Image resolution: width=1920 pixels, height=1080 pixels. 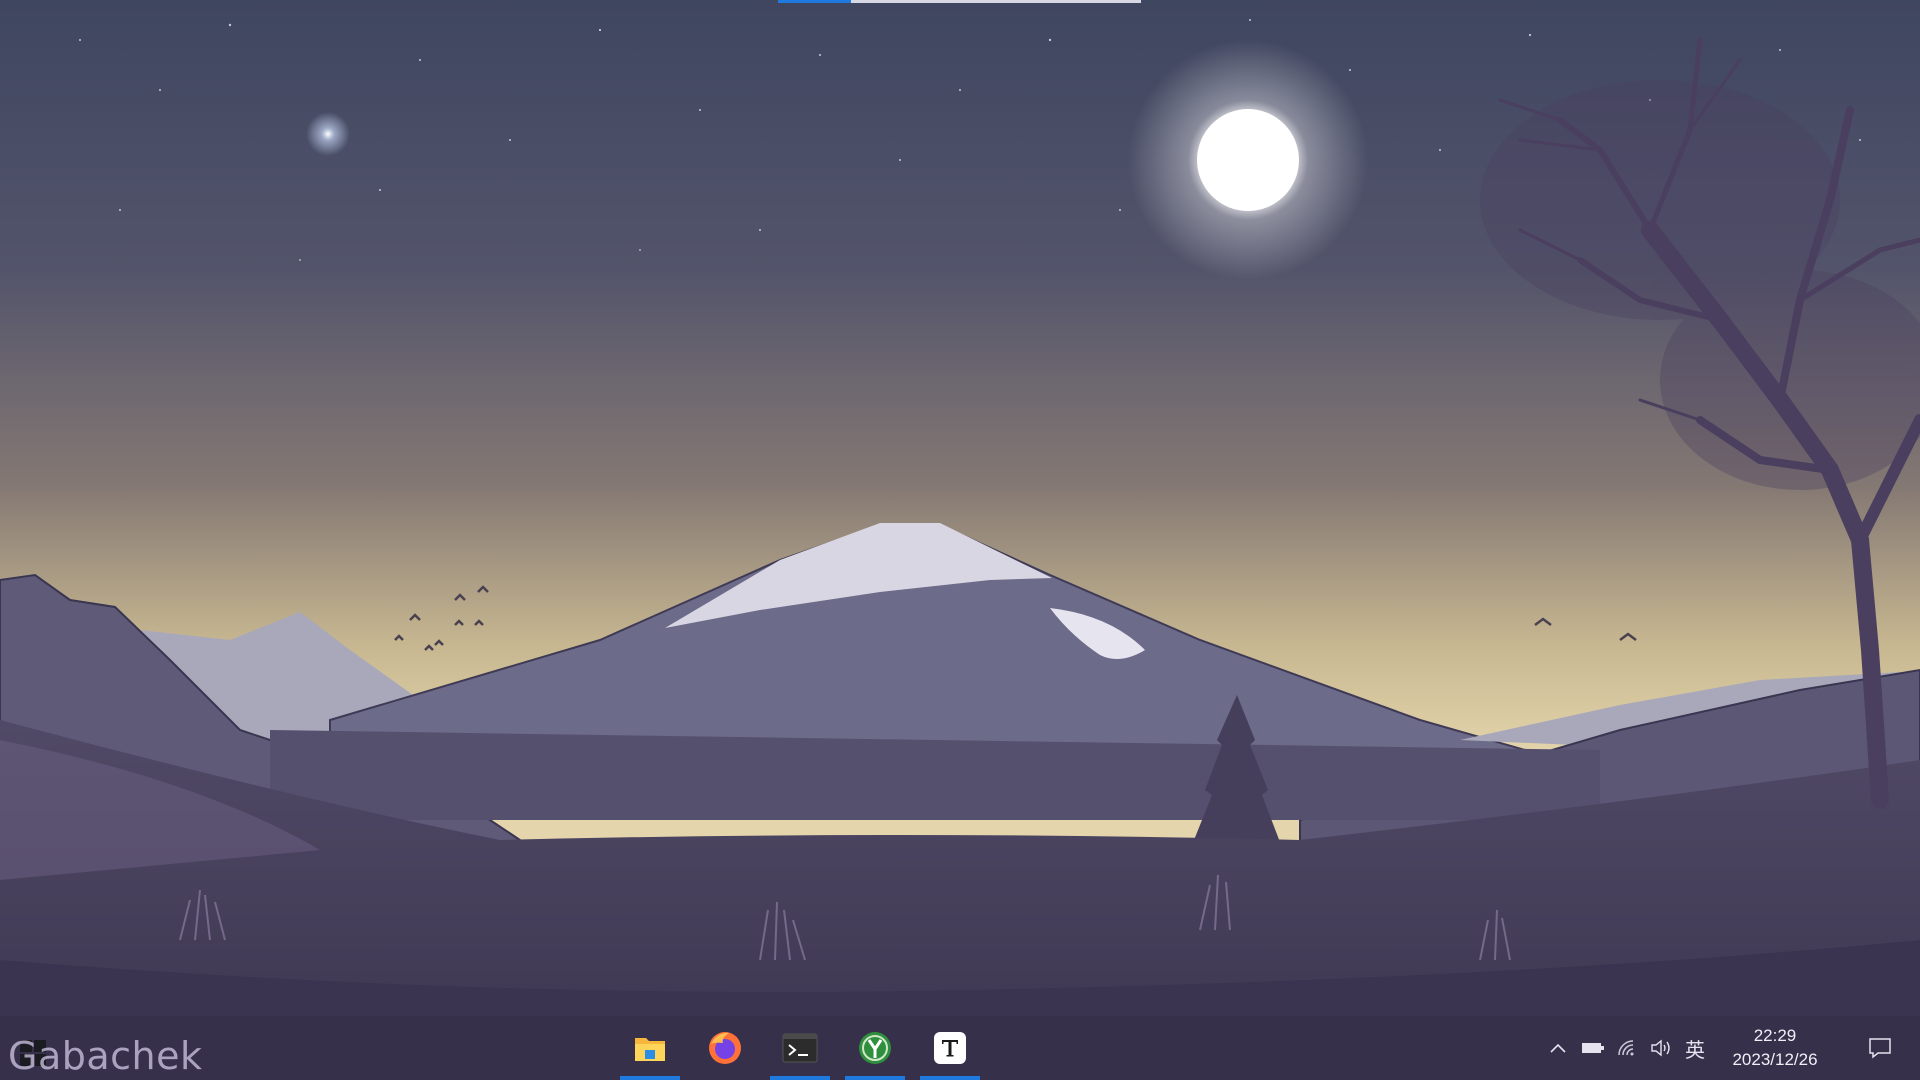 I want to click on input-method-indicator: 英, so click(x=1695, y=1048).